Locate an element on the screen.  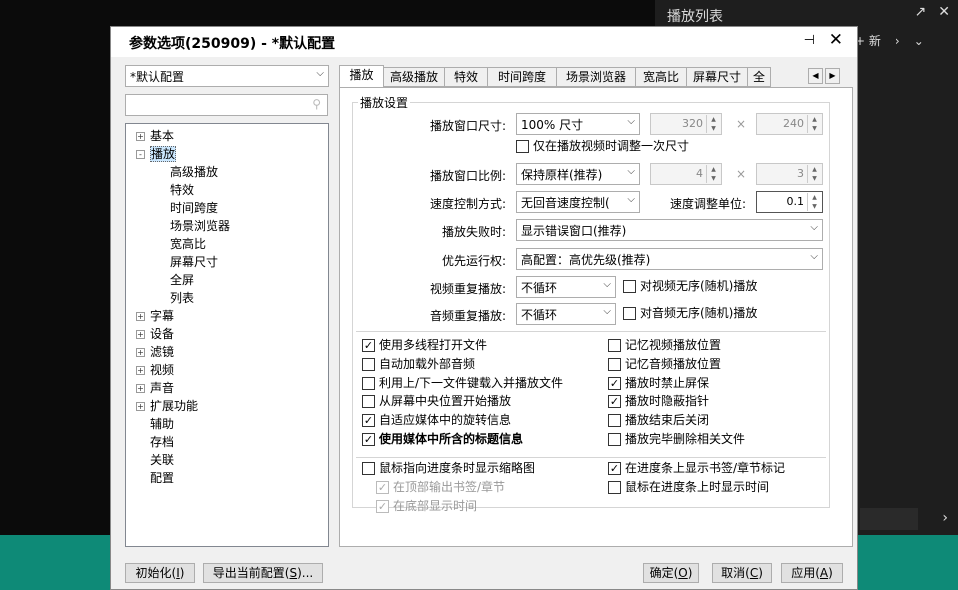
tree-item: + 基本 is located at coordinates (155, 136).